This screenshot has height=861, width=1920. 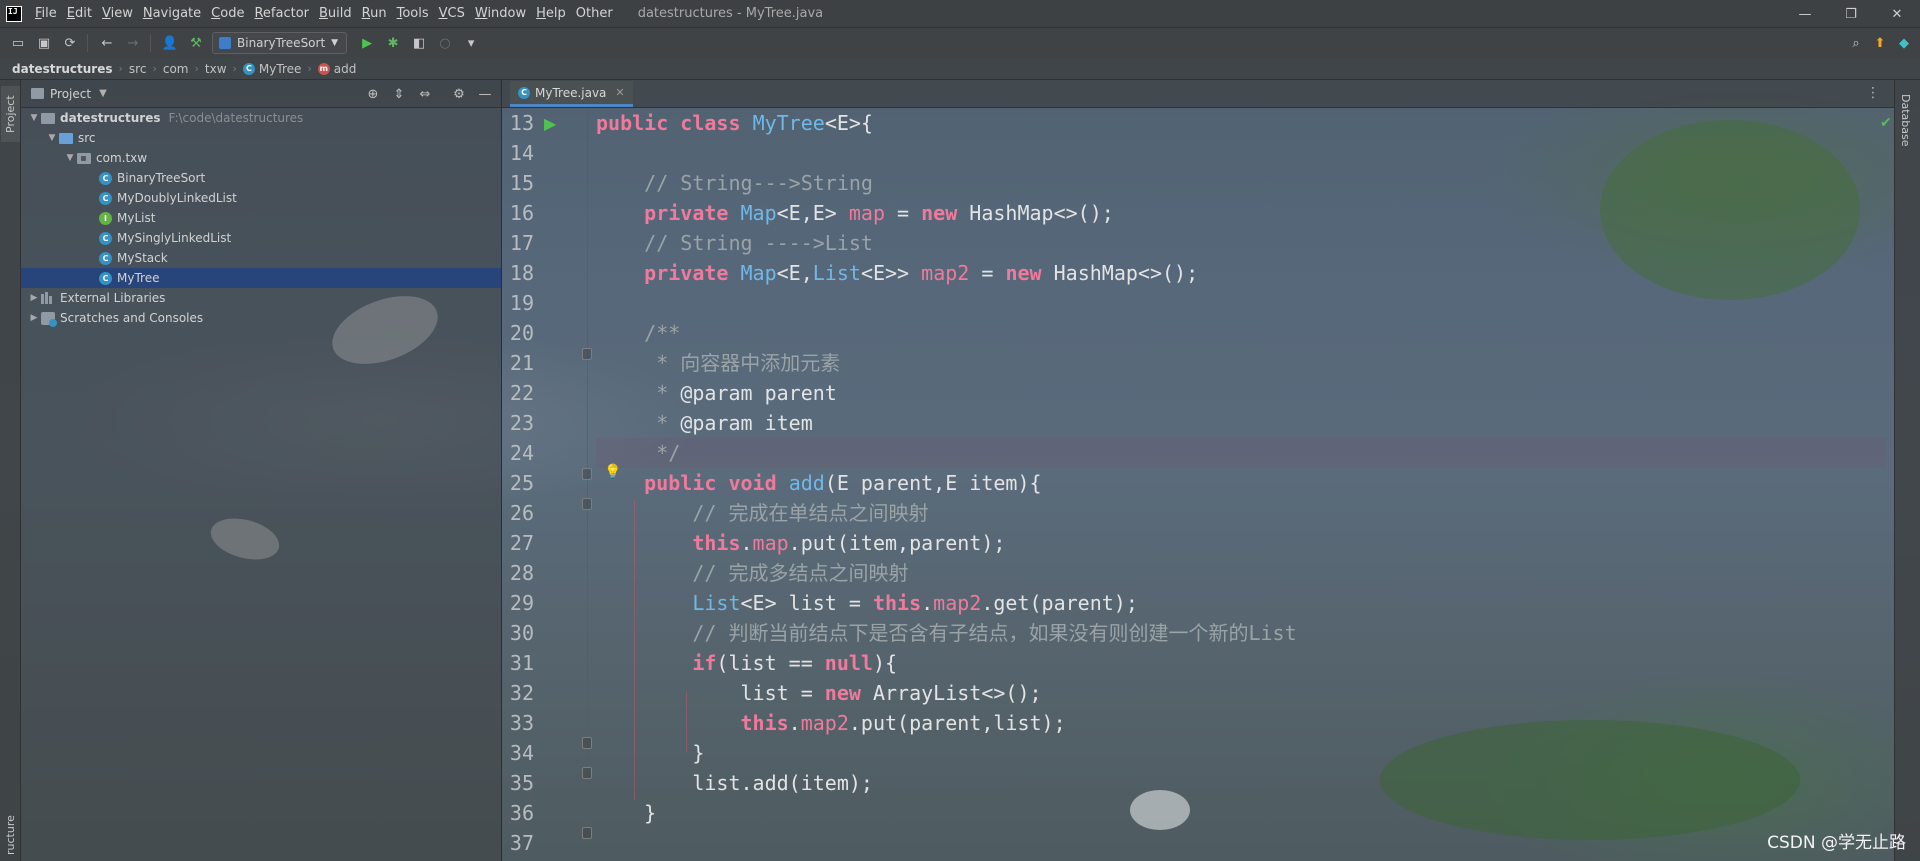 I want to click on code-line-16: private Map<E,E> map = new HashMap<>();, so click(x=879, y=213).